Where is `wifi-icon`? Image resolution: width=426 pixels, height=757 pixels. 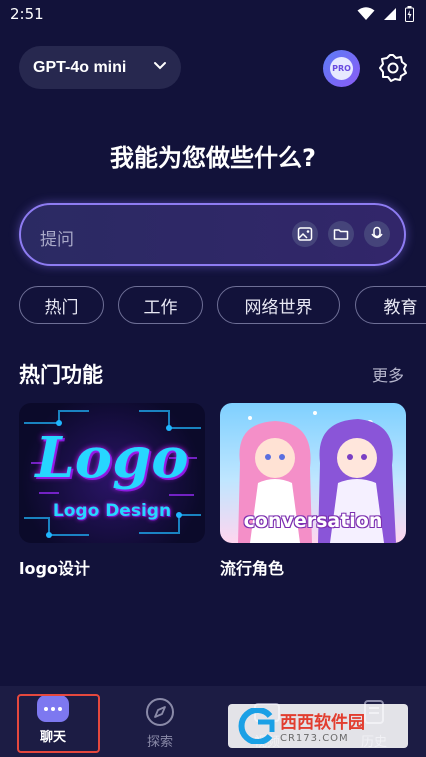
wifi-icon is located at coordinates (366, 13).